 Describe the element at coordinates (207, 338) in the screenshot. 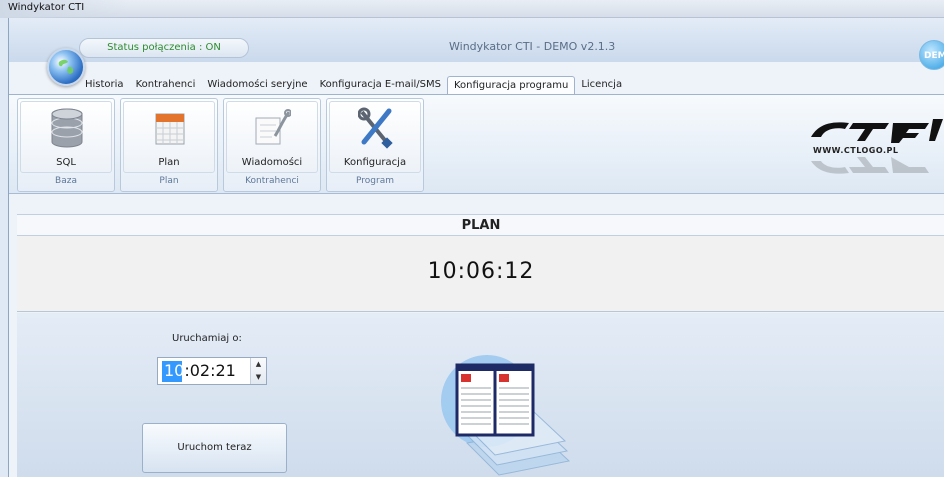

I see `run-at-label: Uruchamiaj o:` at that location.